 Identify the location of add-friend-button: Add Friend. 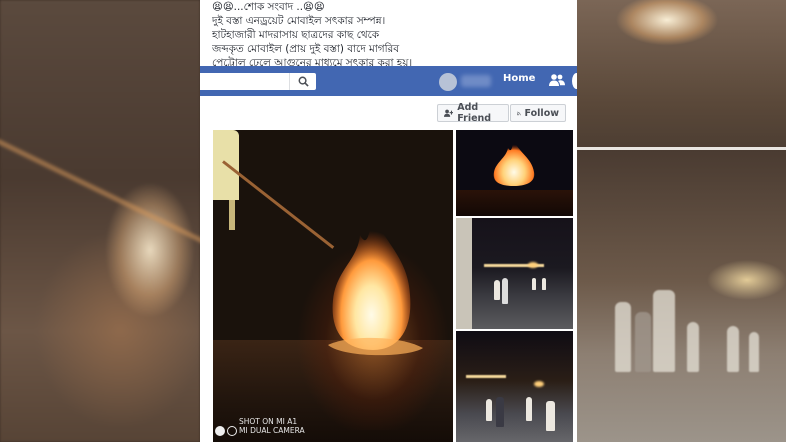
(473, 113).